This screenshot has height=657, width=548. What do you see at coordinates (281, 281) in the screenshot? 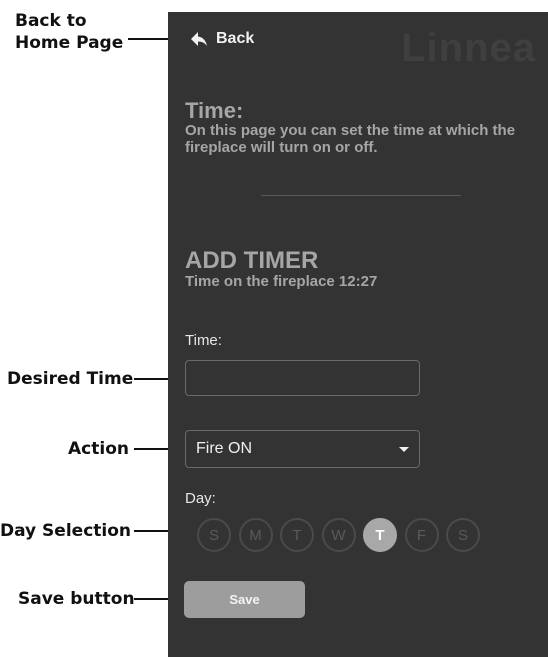
I see `fireplace-time-text: Time on the fireplace 12:27` at bounding box center [281, 281].